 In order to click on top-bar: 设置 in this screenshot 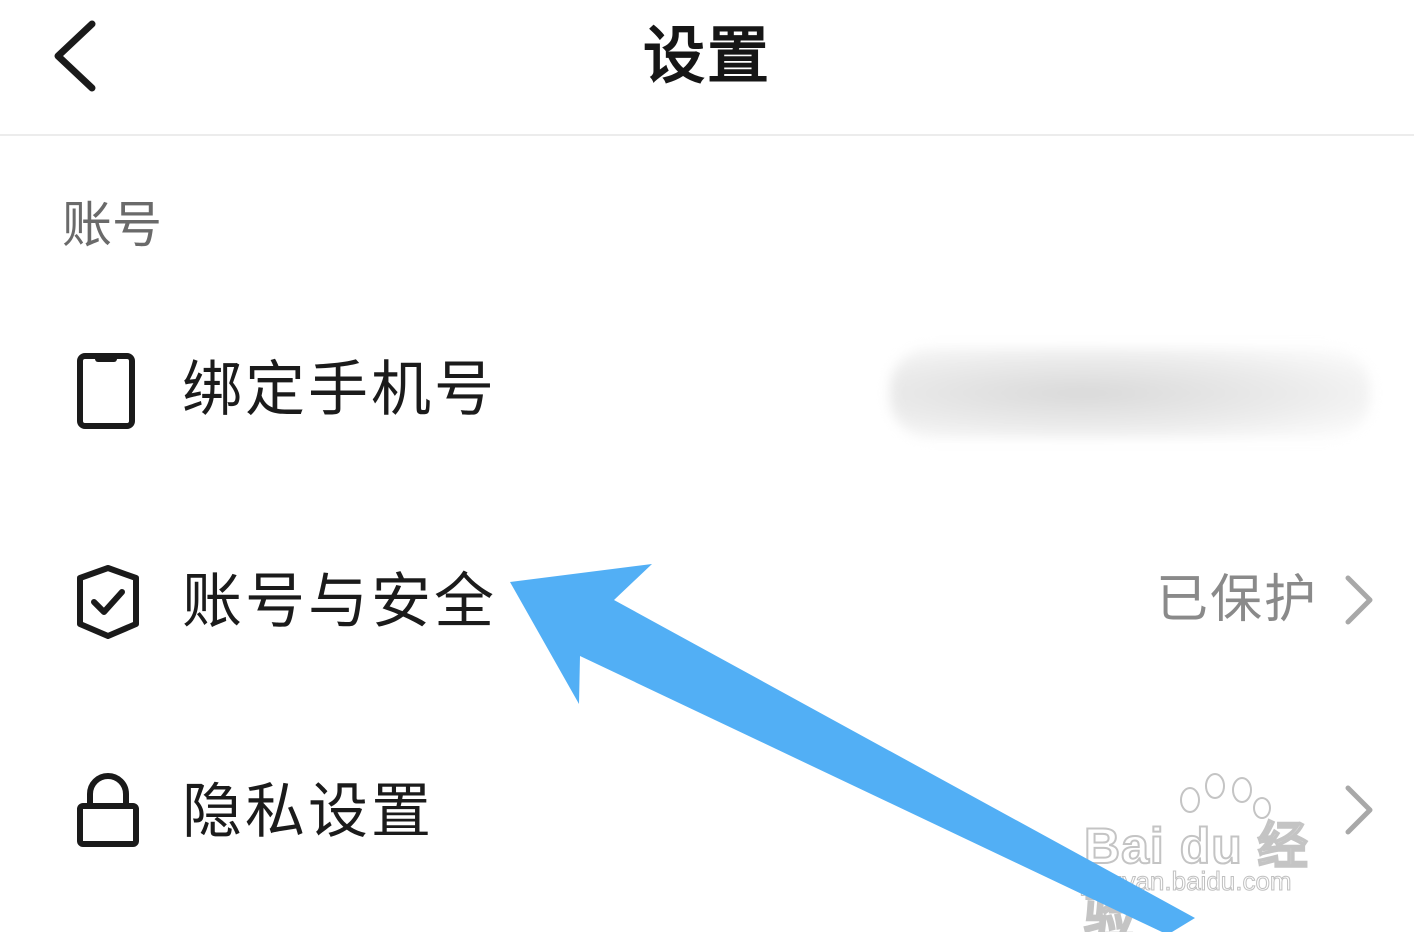, I will do `click(707, 68)`.